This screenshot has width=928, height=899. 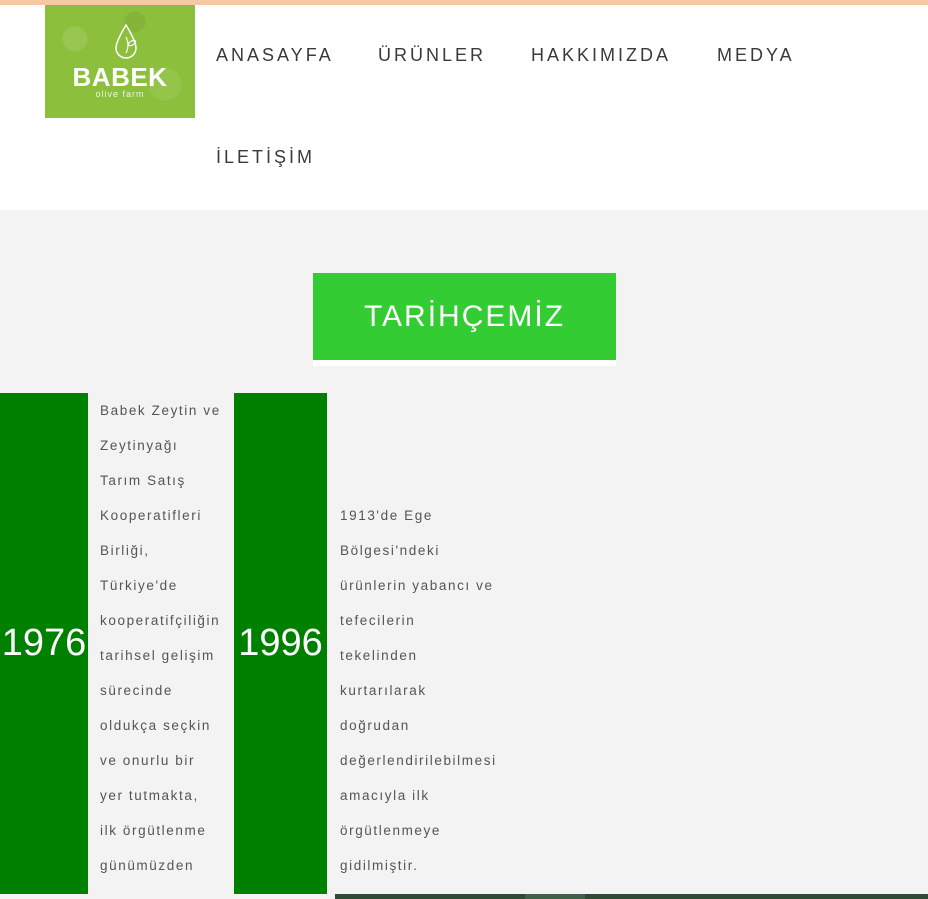 What do you see at coordinates (390, 550) in the screenshot?
I see `timeline-text-line: Bölgesi'ndeki` at bounding box center [390, 550].